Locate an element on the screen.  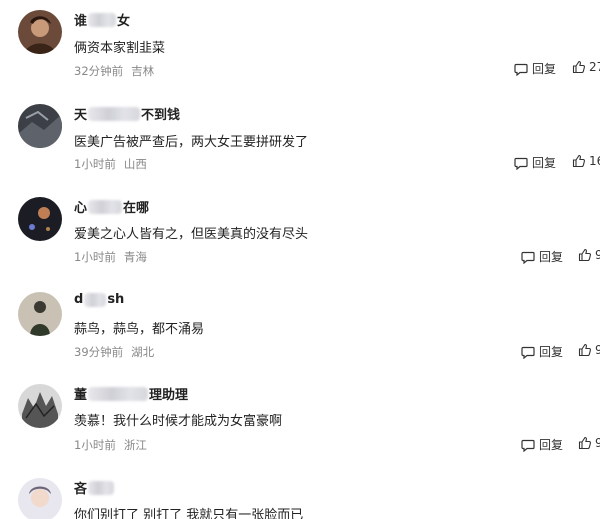
comment-time: 39分钟前 is located at coordinates (99, 352).